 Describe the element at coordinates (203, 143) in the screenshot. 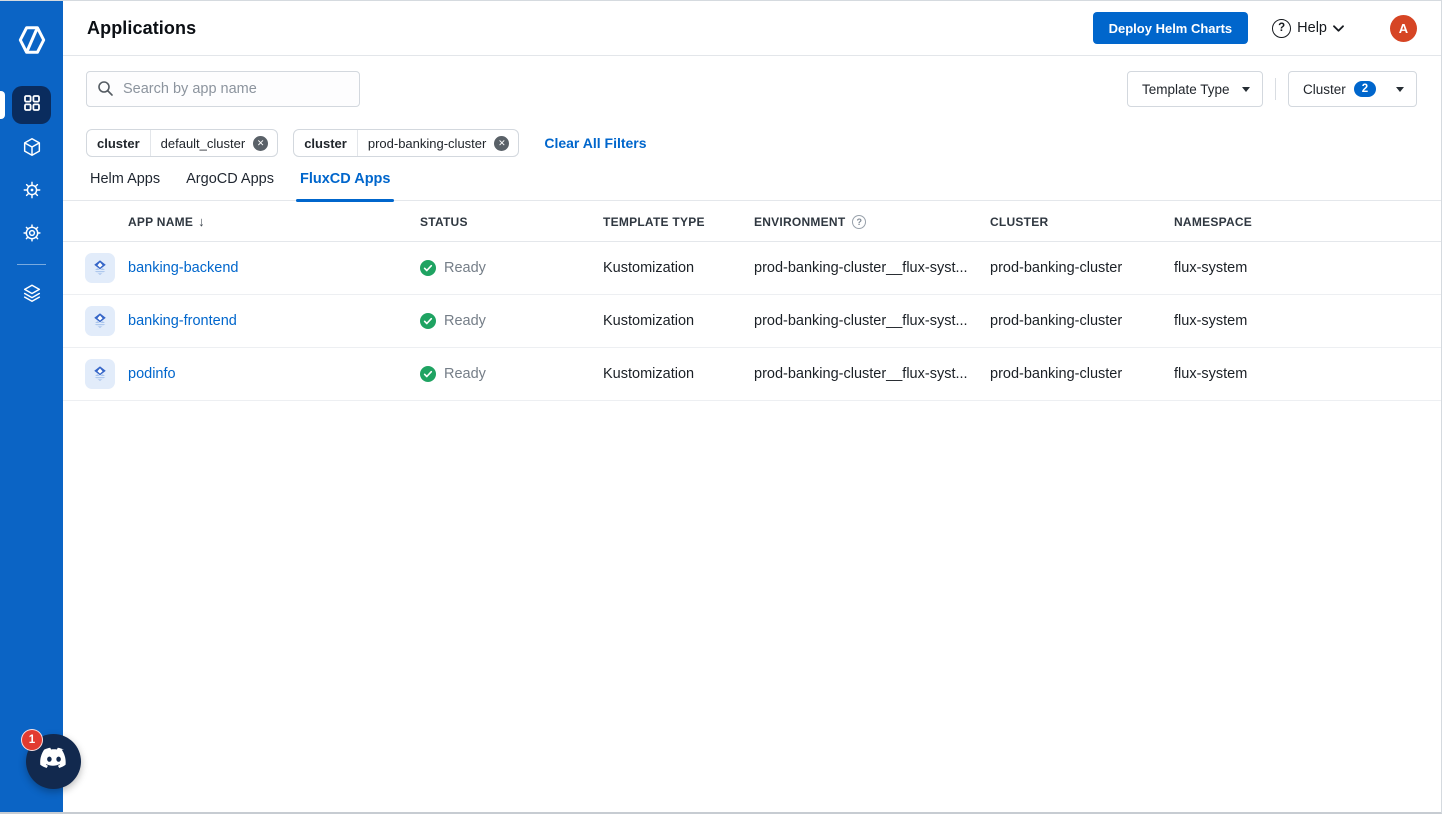

I see `chip-value: default_cluster` at that location.